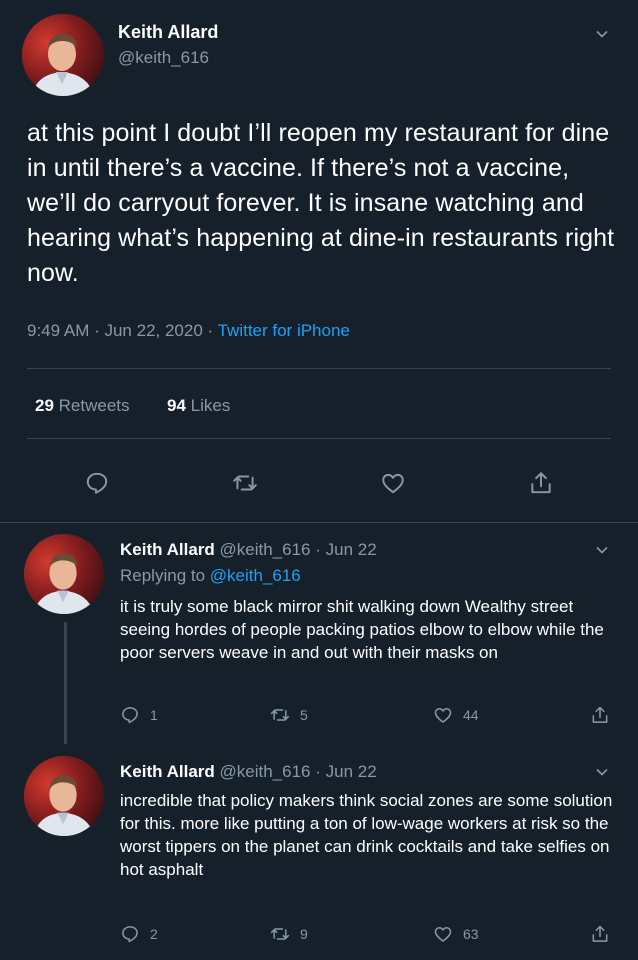  I want to click on reply-button: 2, so click(139, 934).